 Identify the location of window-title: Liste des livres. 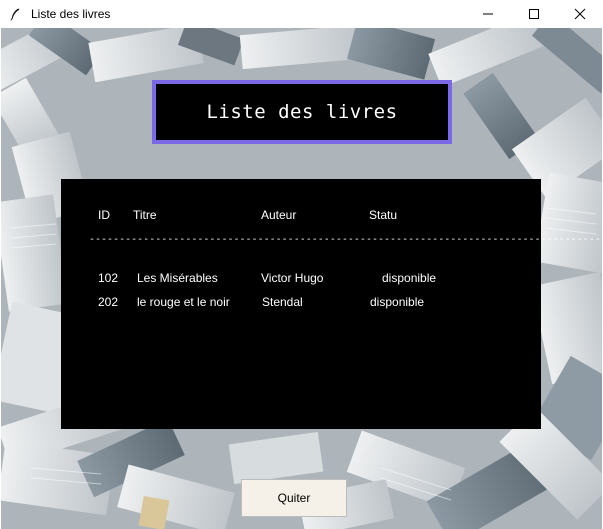
(71, 14).